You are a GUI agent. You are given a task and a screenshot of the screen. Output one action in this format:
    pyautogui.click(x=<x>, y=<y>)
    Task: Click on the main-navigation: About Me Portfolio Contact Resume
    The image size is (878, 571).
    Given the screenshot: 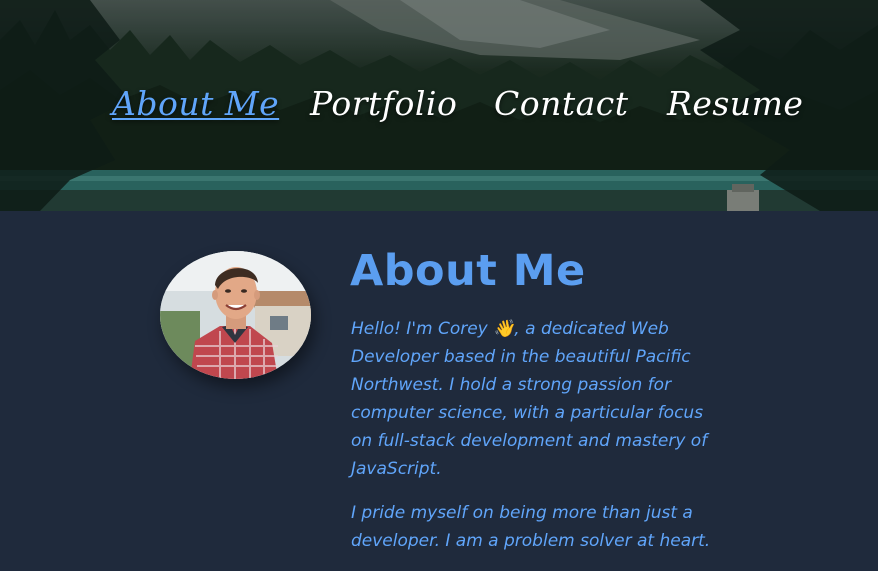 What is the action you would take?
    pyautogui.click(x=439, y=106)
    